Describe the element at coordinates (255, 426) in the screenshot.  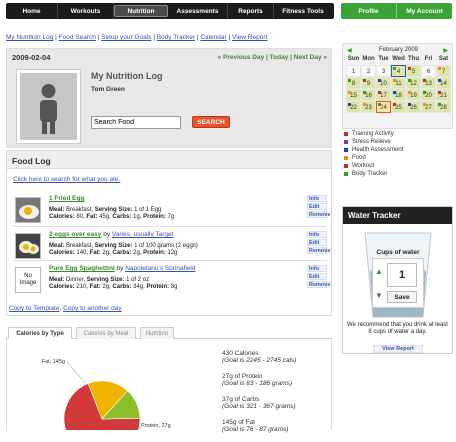
I see `summary-fat: 145g of Fat (Goal is 76 - 87 grams)` at that location.